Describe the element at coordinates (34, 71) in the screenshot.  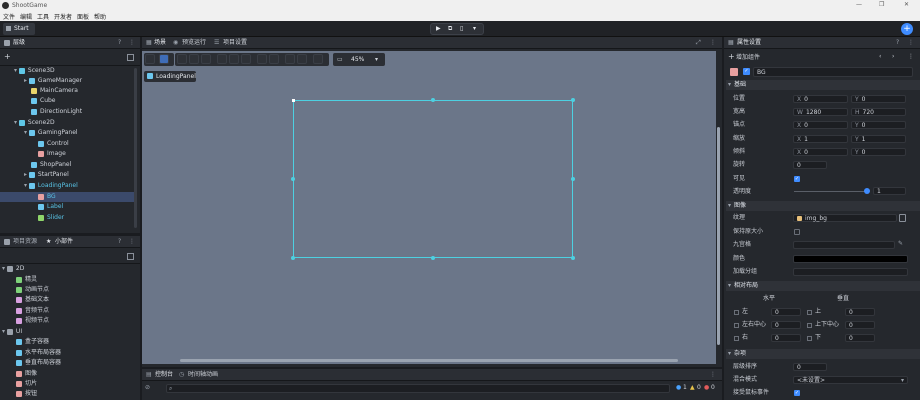
I see `tree-item-scene3d: ▾ Scene3D` at that location.